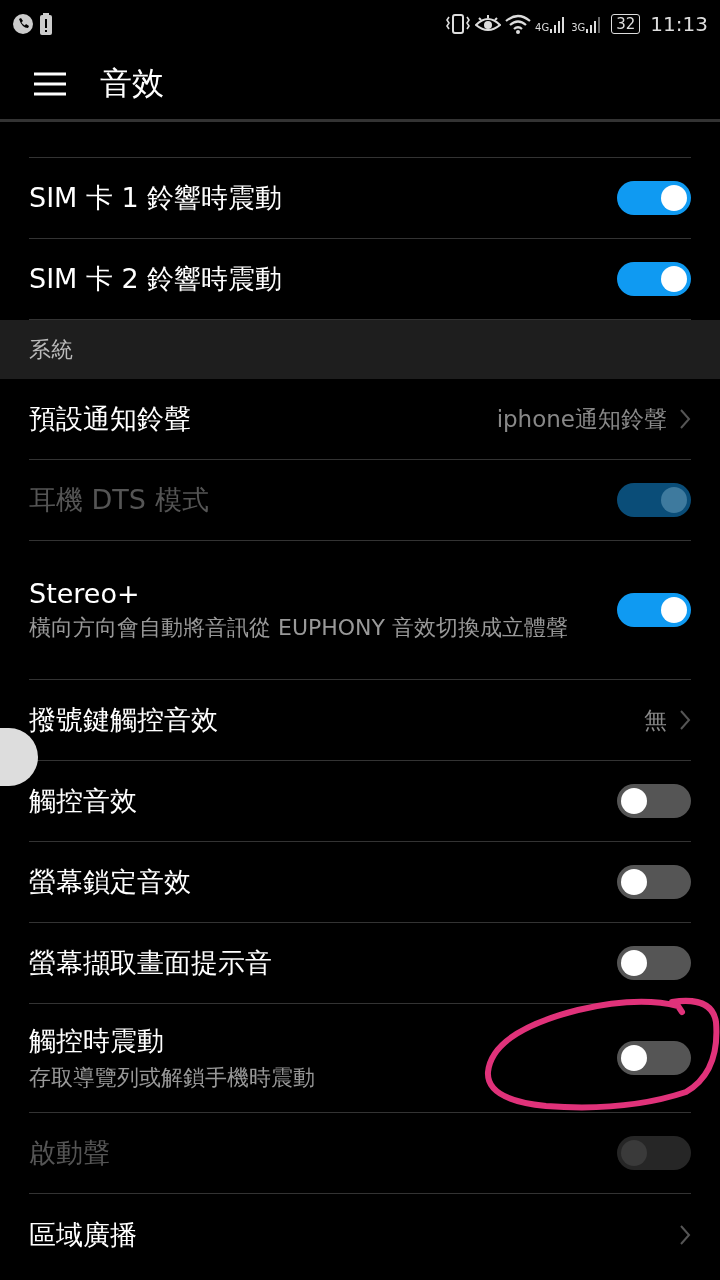  I want to click on setting-label: Stereo+, so click(85, 593).